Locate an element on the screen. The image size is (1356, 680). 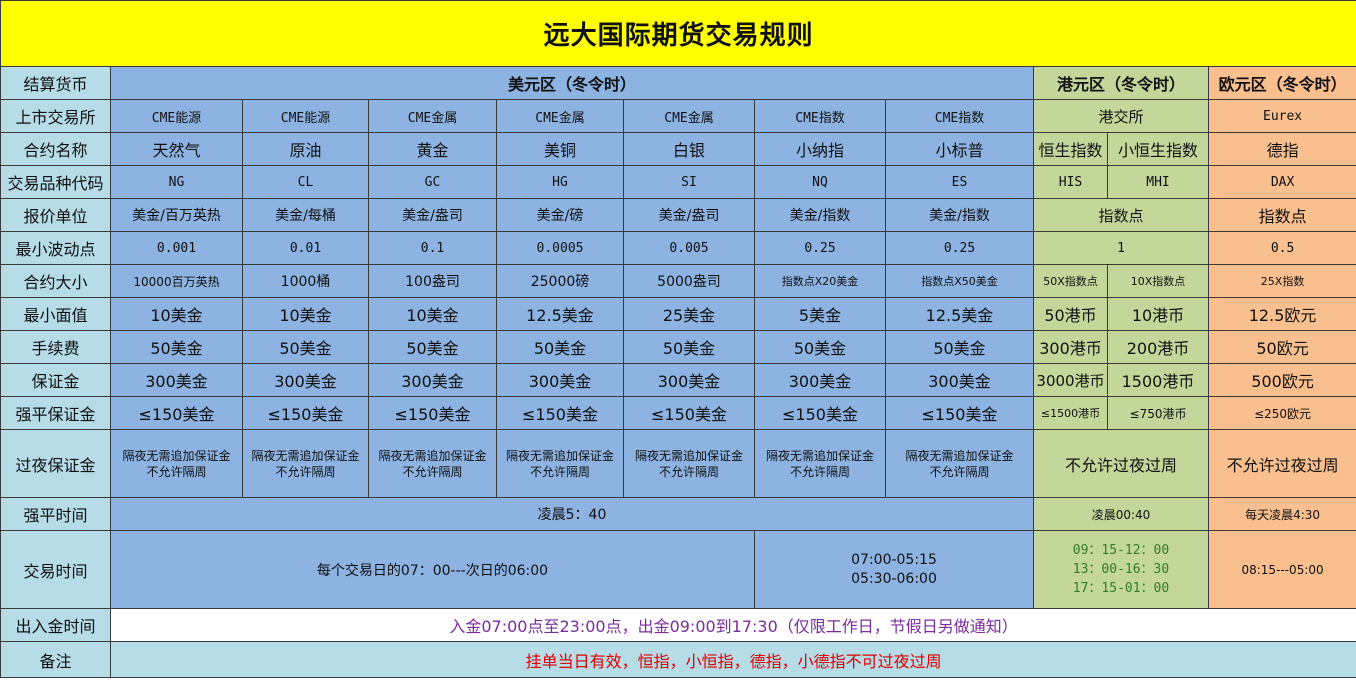
hk-margin-cell: 1500港币 is located at coordinates (1158, 380).